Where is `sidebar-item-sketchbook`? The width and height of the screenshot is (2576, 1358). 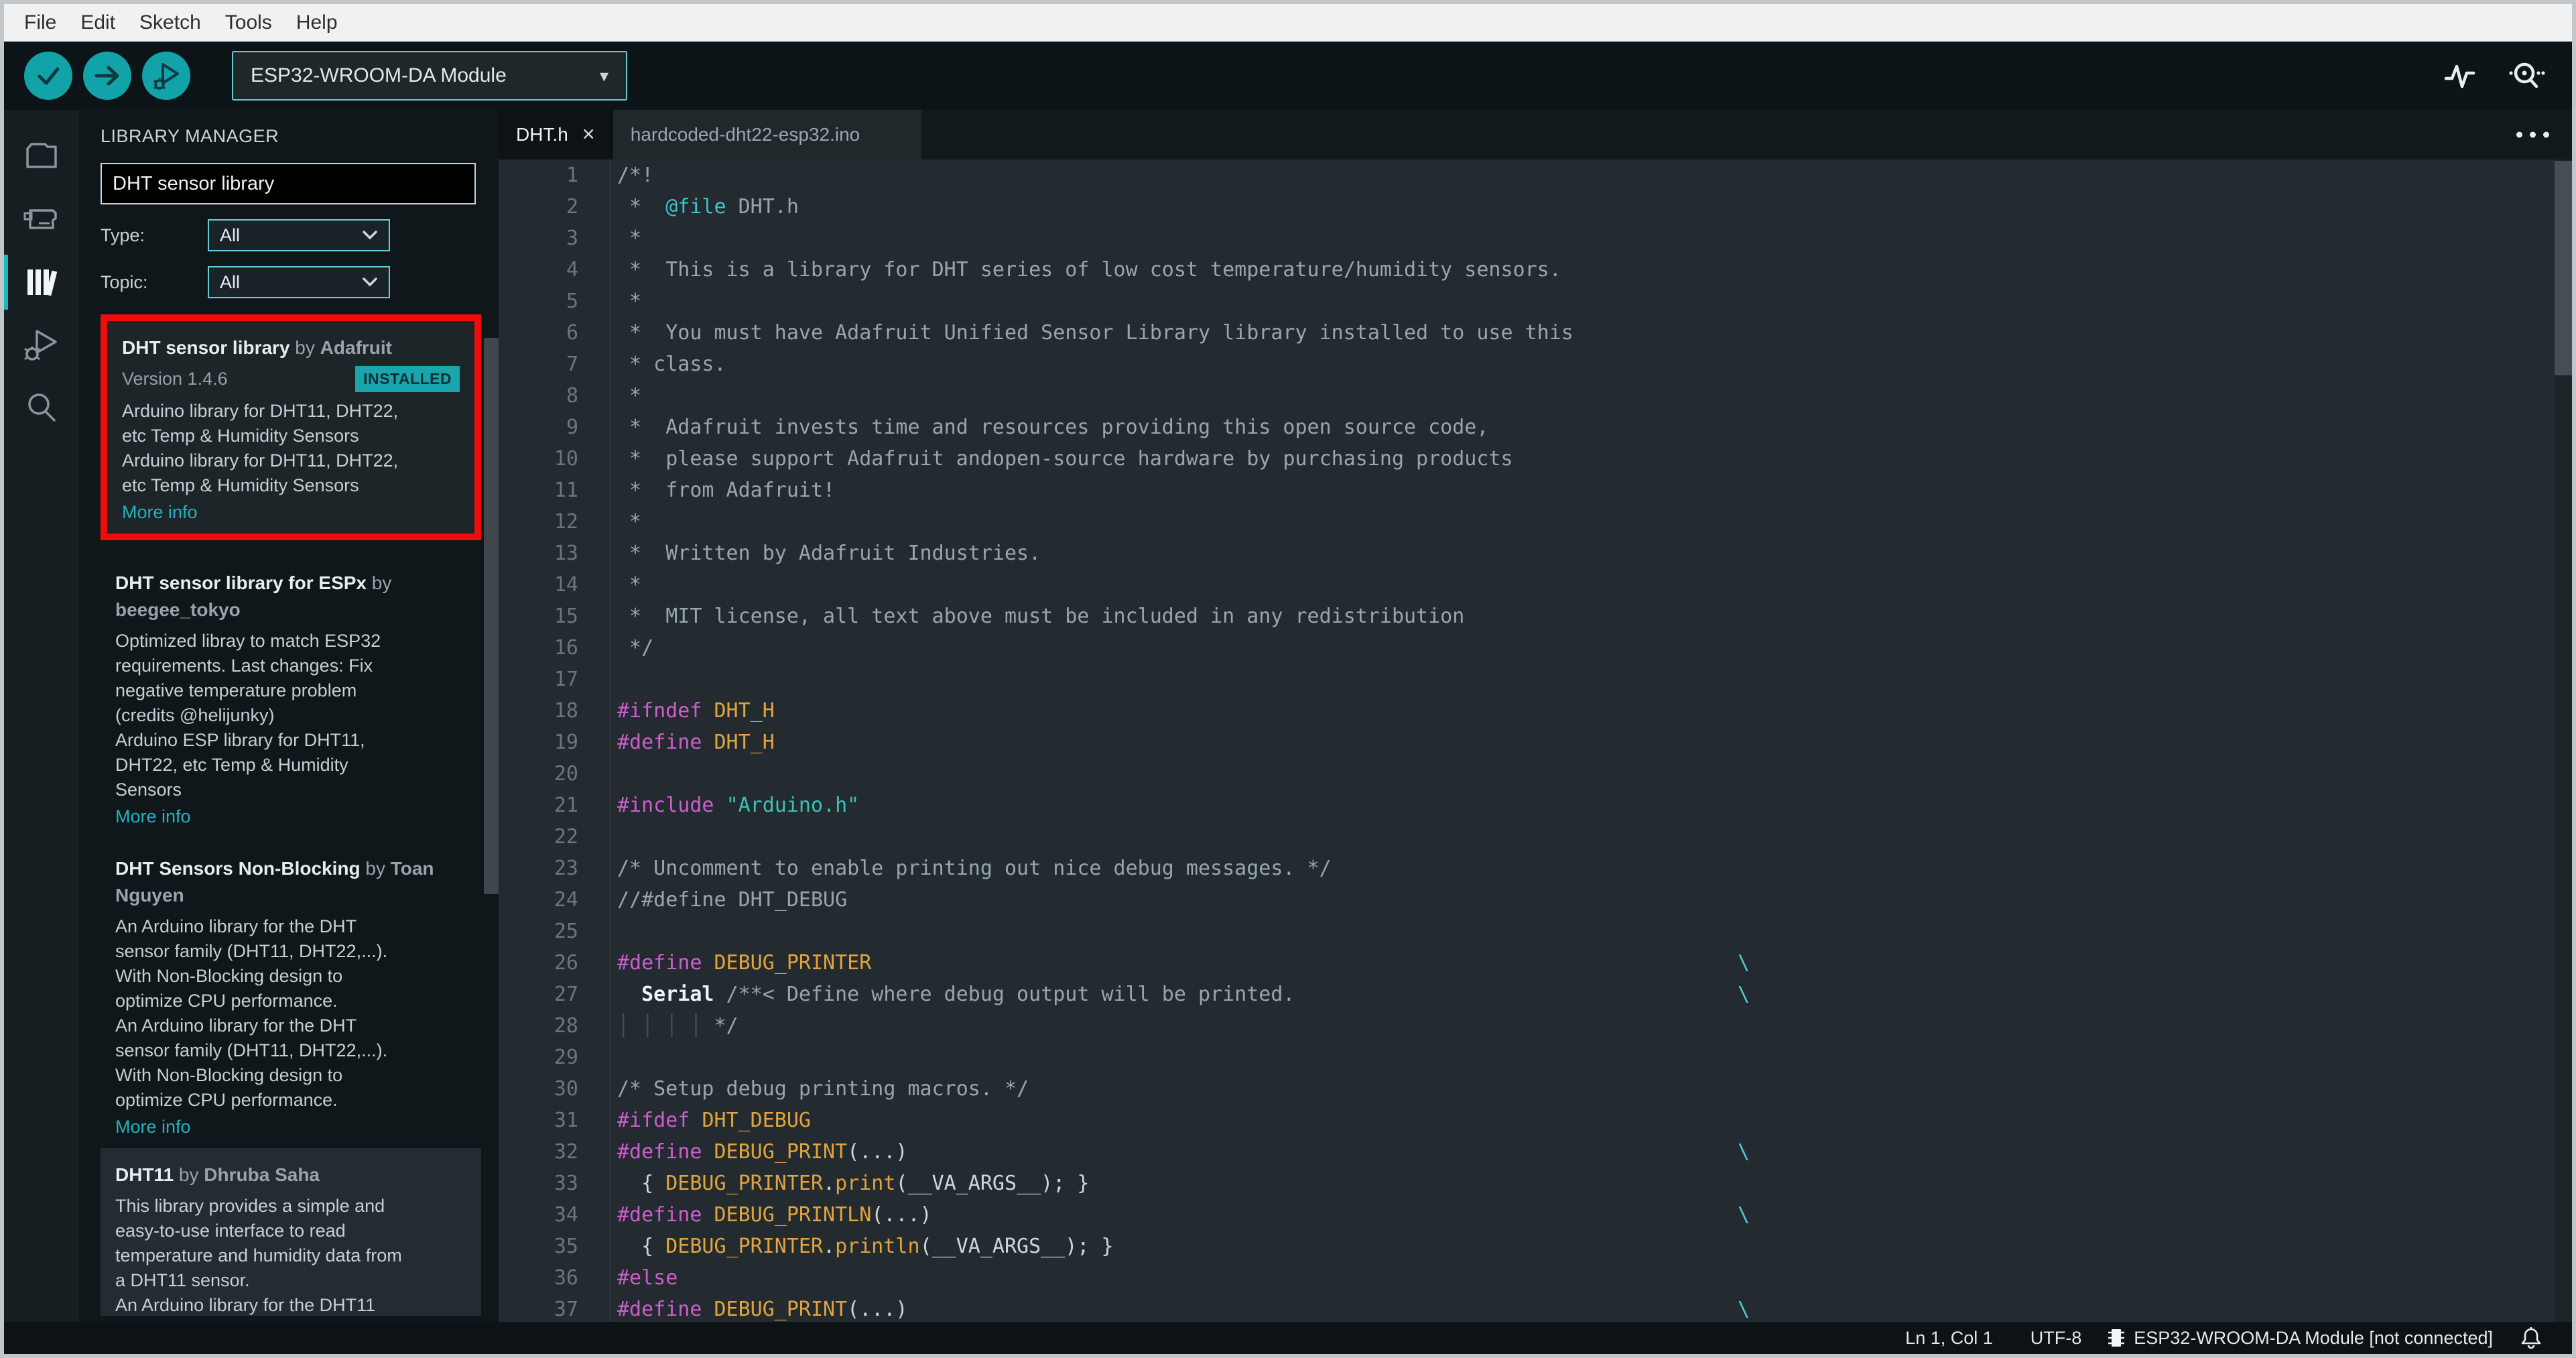
sidebar-item-sketchbook is located at coordinates (41, 156).